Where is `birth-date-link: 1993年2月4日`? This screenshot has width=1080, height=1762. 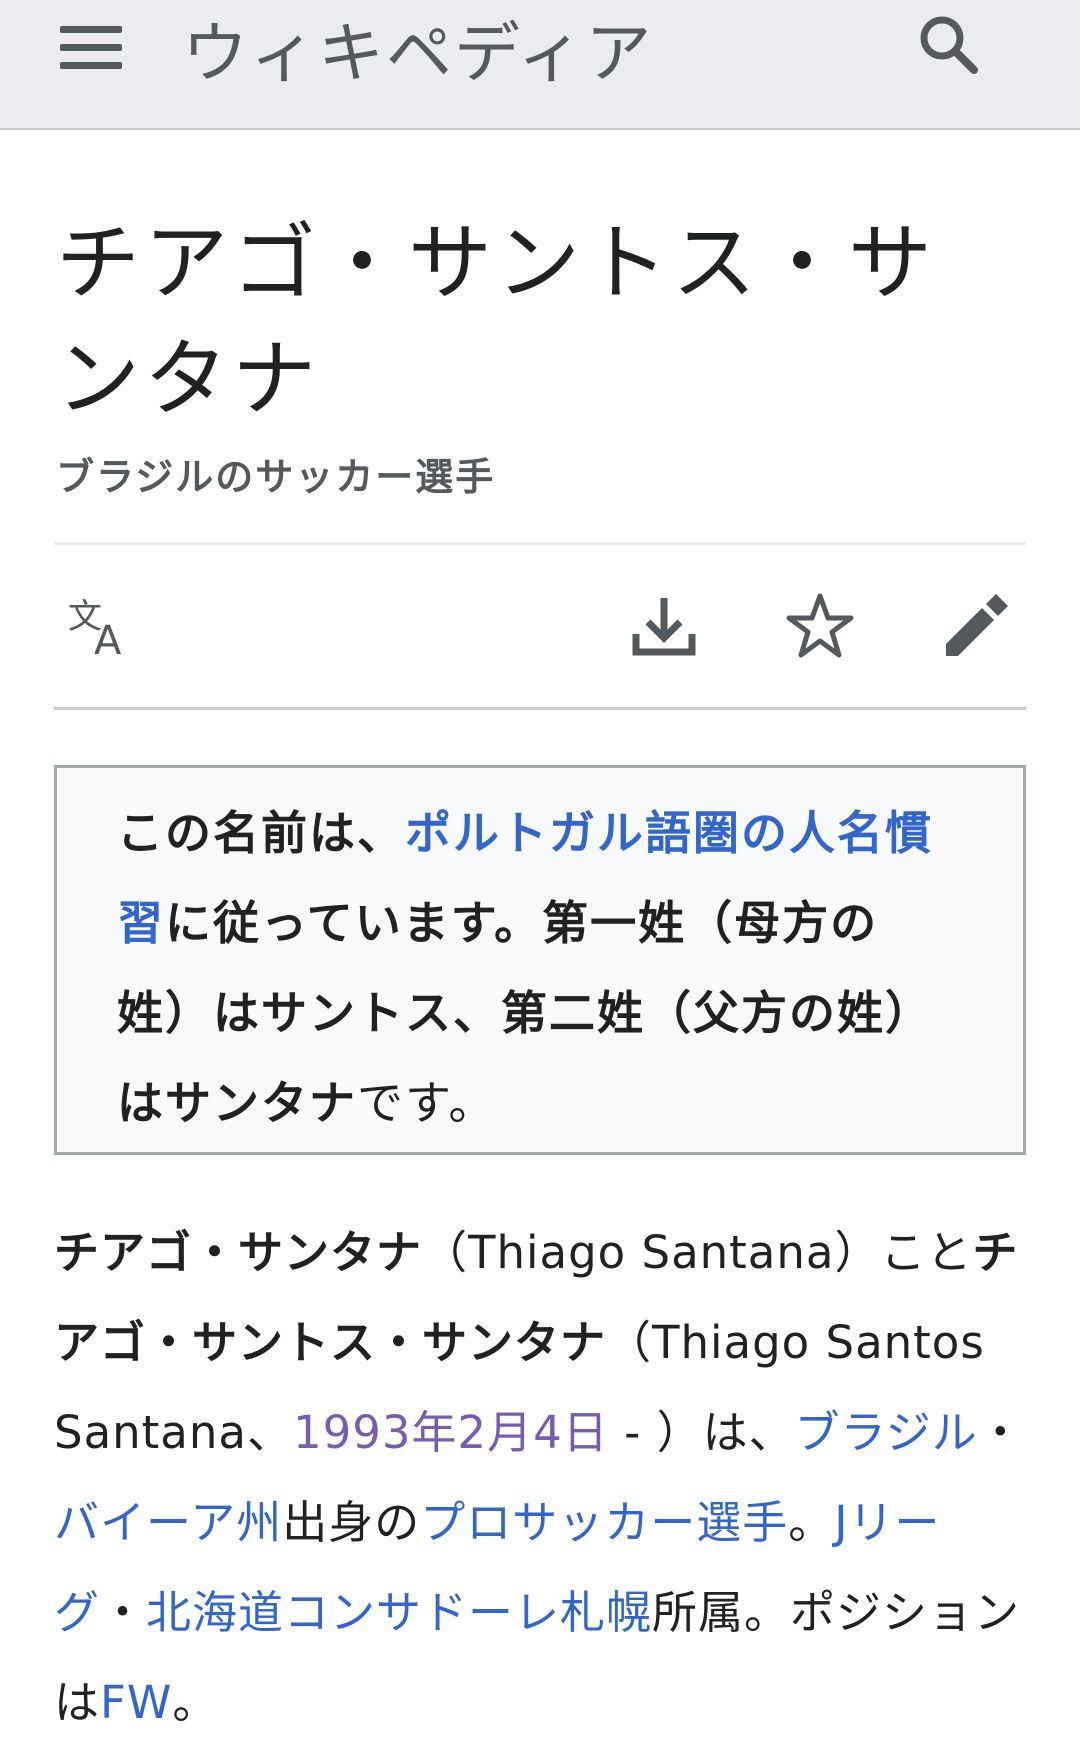
birth-date-link: 1993年2月4日 is located at coordinates (451, 1432).